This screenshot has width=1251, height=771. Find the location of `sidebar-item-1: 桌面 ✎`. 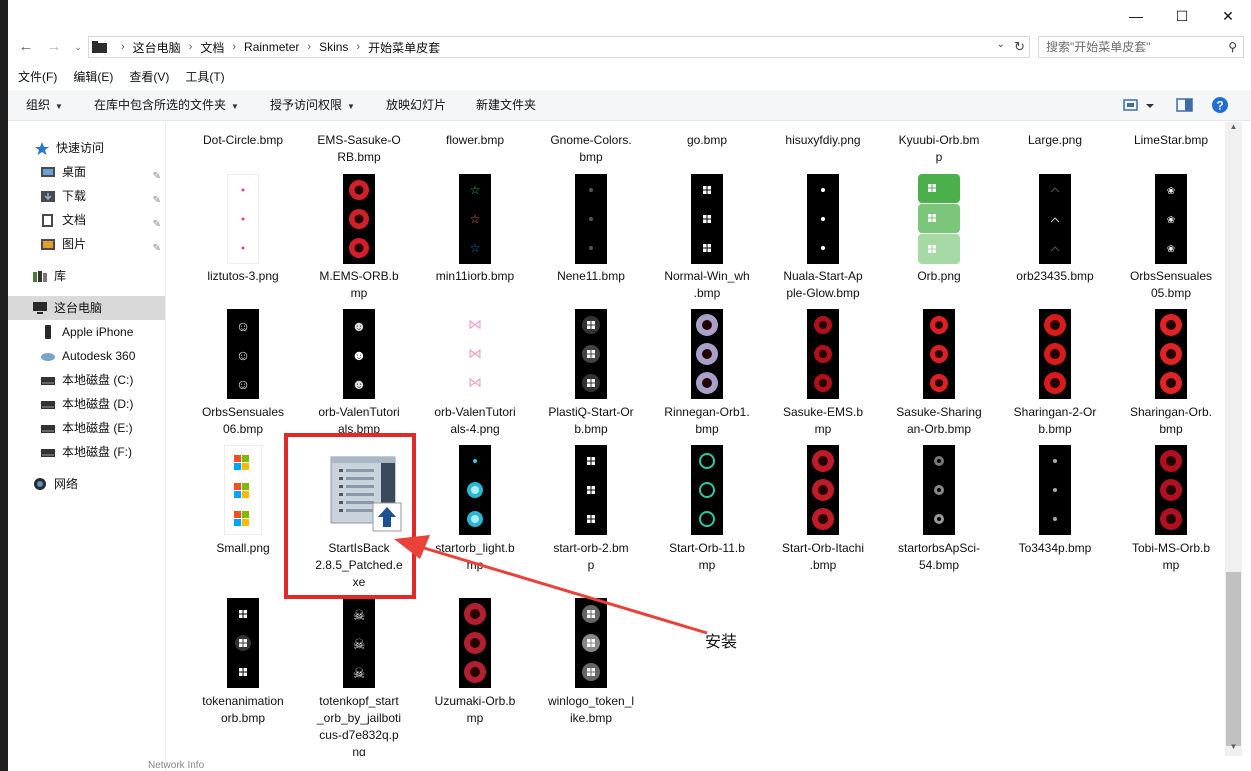

sidebar-item-1: 桌面 ✎ is located at coordinates (86, 172).